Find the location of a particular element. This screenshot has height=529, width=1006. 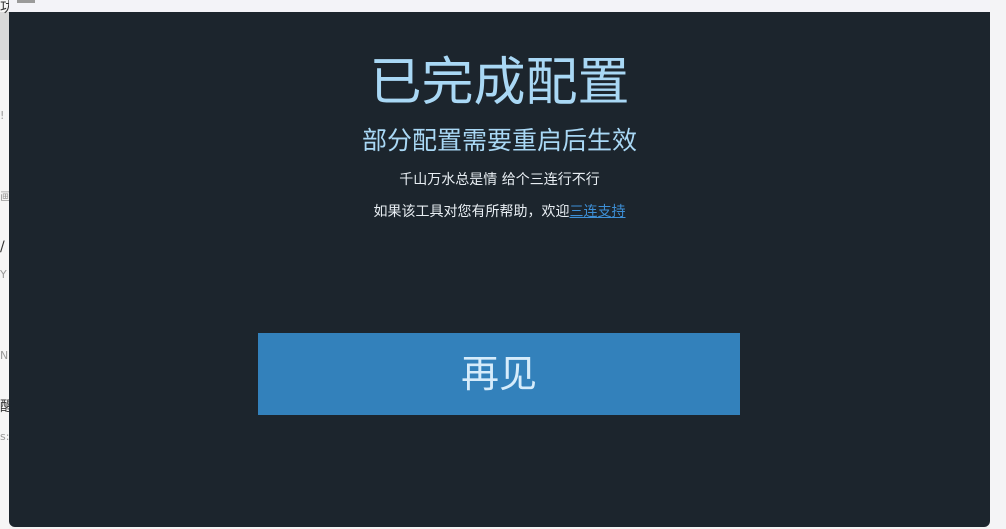

window-top-bar is located at coordinates (499, 6).